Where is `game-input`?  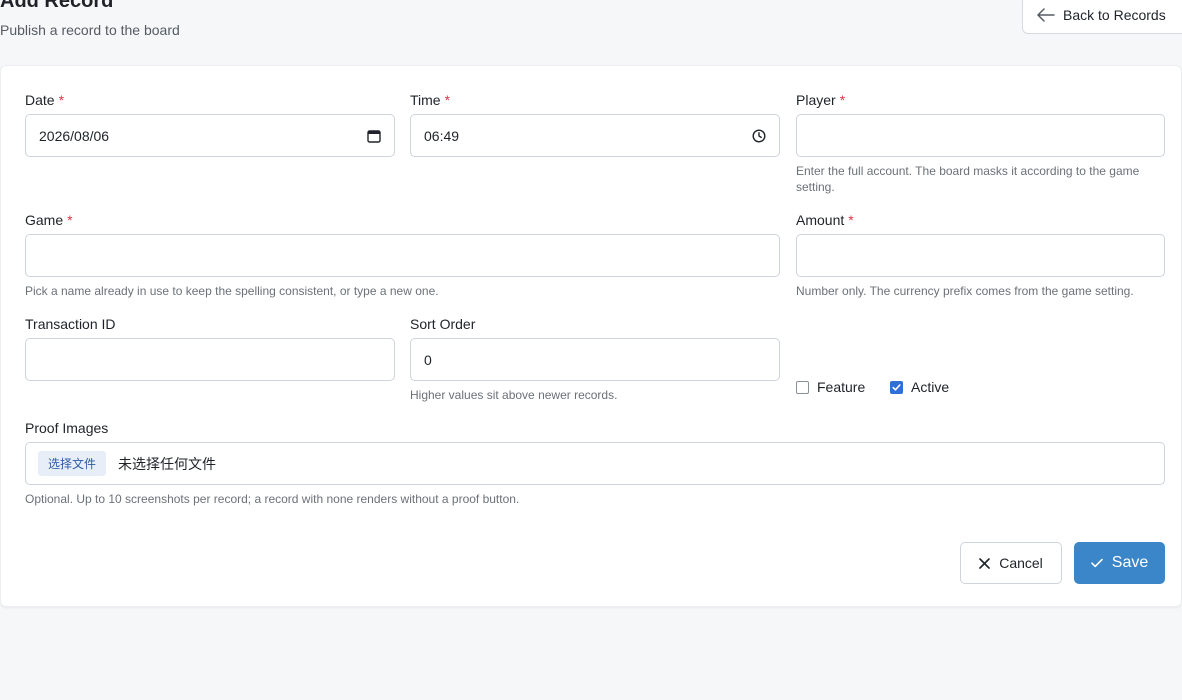
game-input is located at coordinates (402, 255).